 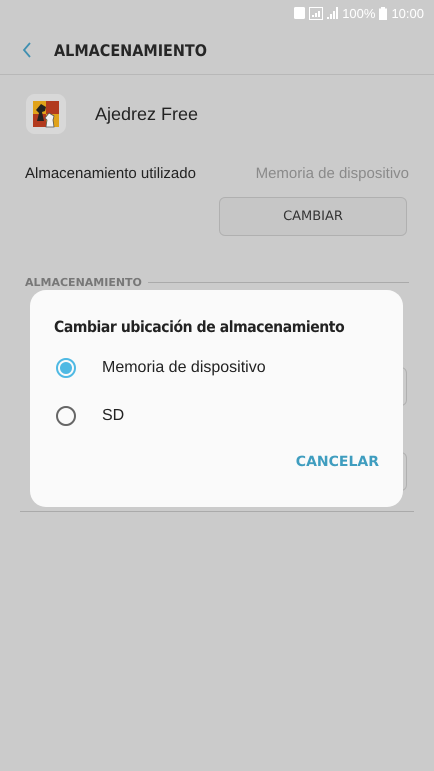 I want to click on section-title: ALMACENAMIENTO, so click(x=83, y=282).